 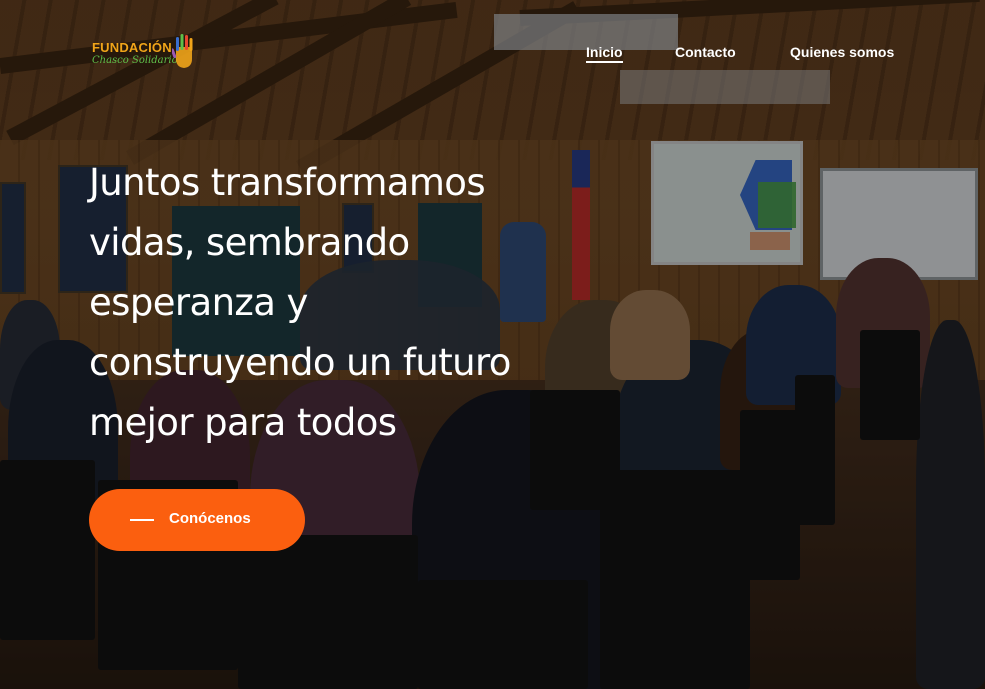 I want to click on dash-icon, so click(x=142, y=520).